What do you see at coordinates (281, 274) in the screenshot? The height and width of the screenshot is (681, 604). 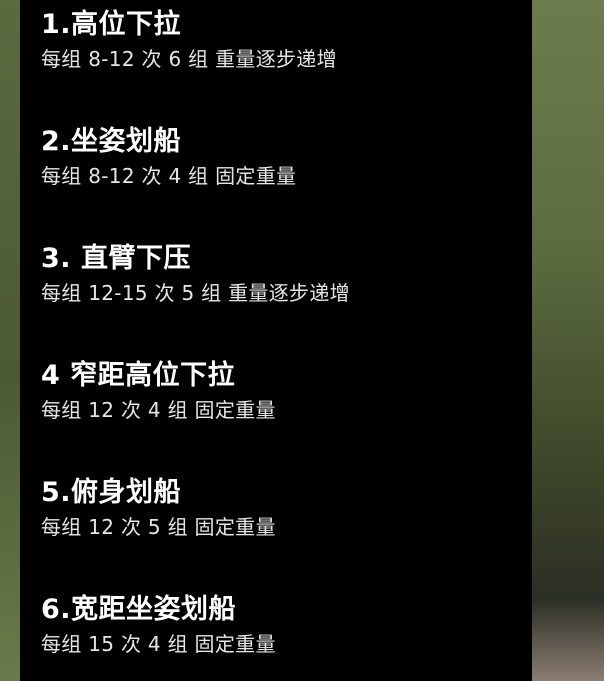 I see `list-item: 3. 直臂下压 每组 12-15 次 5 组 重量逐步递增` at bounding box center [281, 274].